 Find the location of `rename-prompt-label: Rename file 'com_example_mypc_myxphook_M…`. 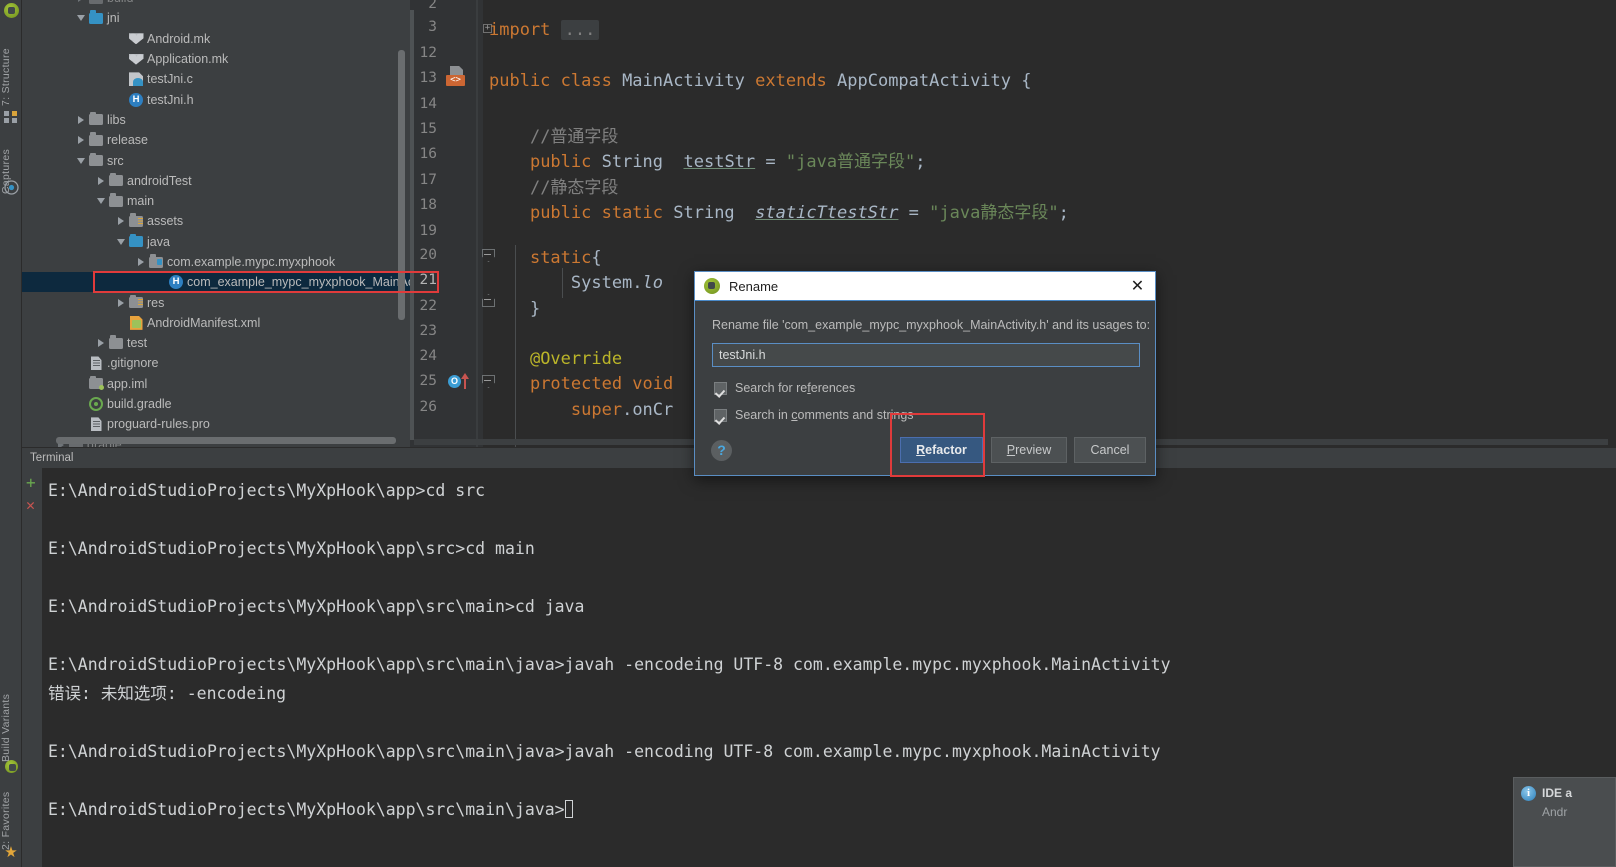

rename-prompt-label: Rename file 'com_example_mypc_myxphook_M… is located at coordinates (931, 325).